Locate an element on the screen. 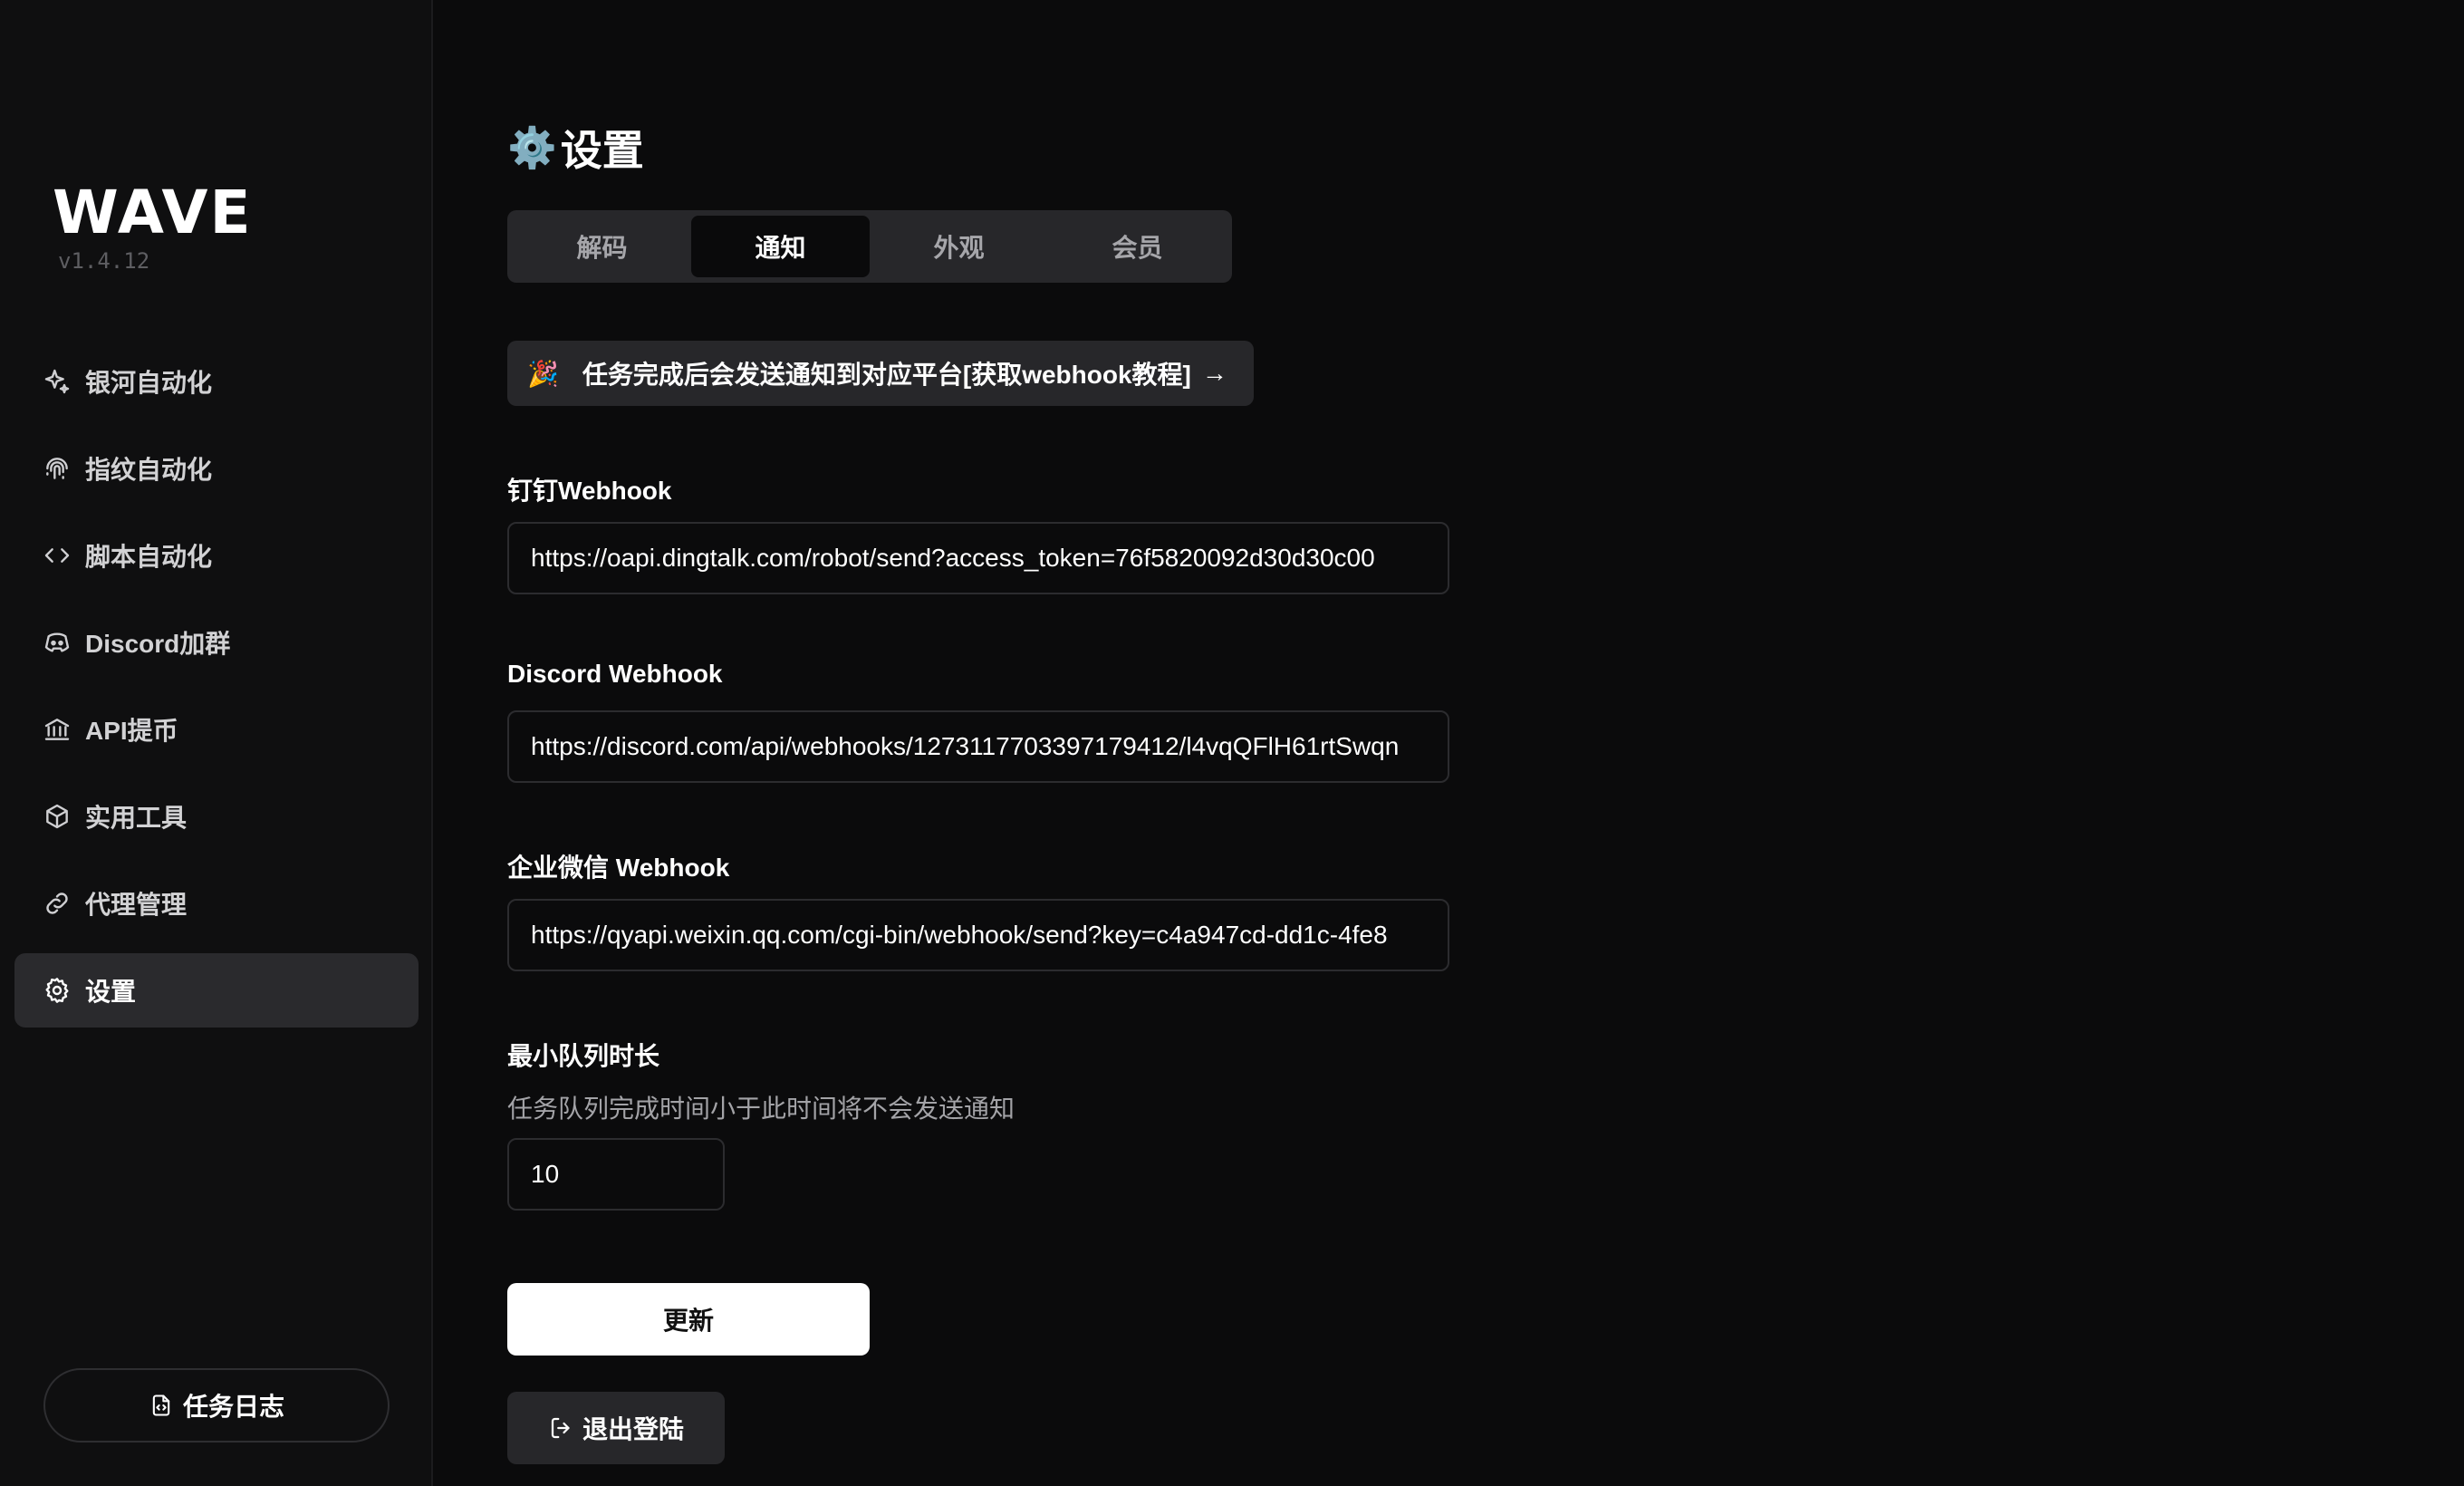 The image size is (2464, 1486). update-button: 更新 is located at coordinates (688, 1319).